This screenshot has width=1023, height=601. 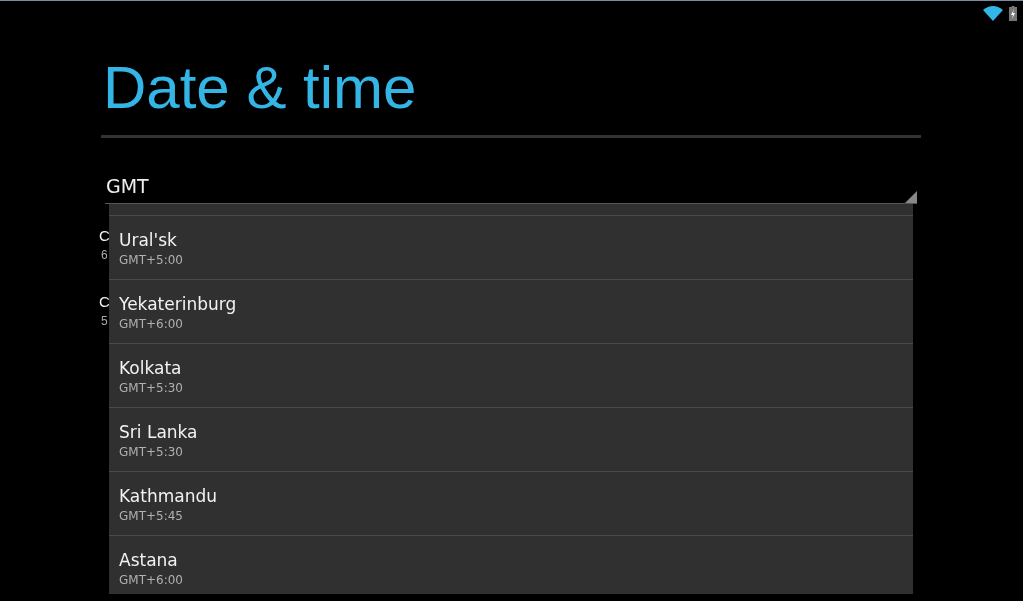 What do you see at coordinates (1013, 13) in the screenshot?
I see `battery-icon` at bounding box center [1013, 13].